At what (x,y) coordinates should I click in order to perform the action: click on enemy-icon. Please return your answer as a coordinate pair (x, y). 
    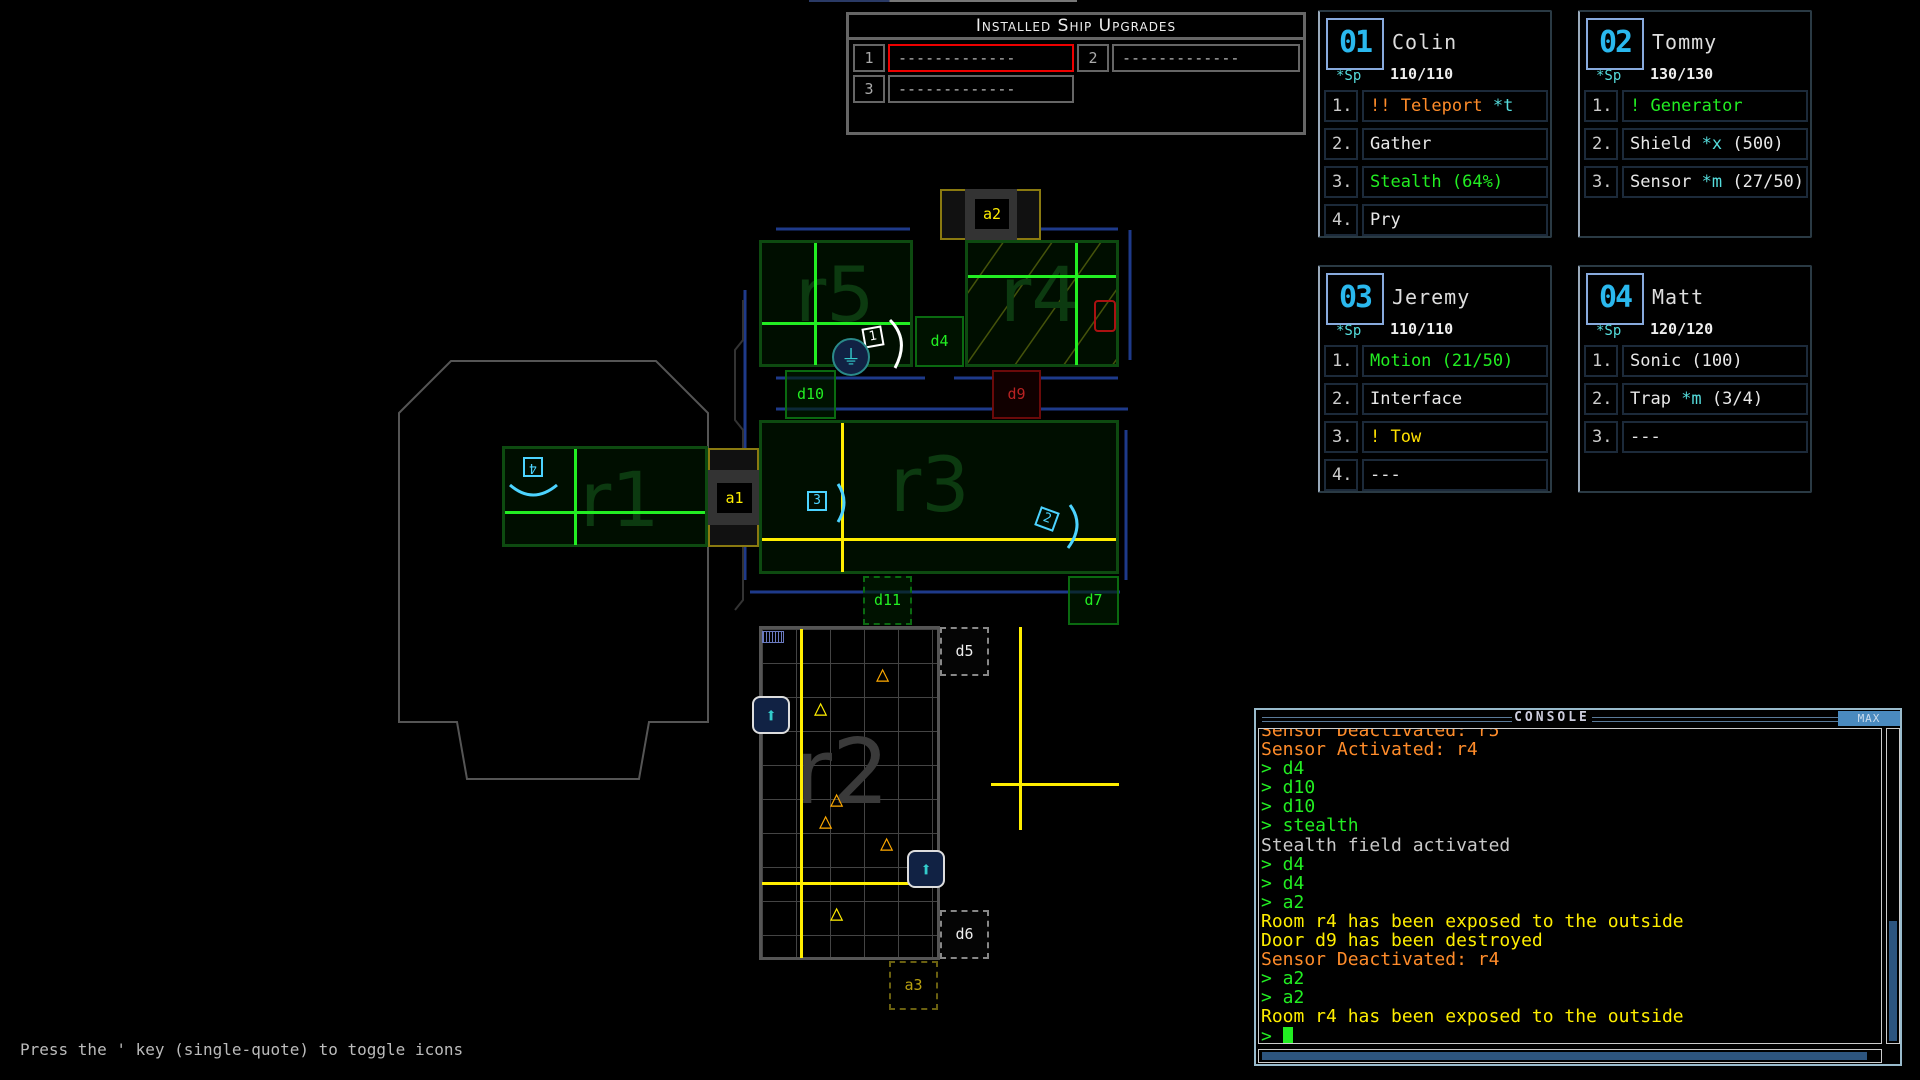
    Looking at the image, I should click on (1105, 316).